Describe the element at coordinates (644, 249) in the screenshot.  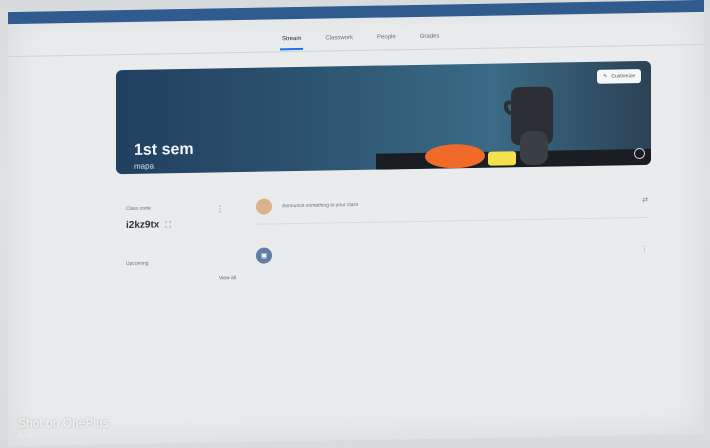
I see `activity-more-icon: ⋮` at that location.